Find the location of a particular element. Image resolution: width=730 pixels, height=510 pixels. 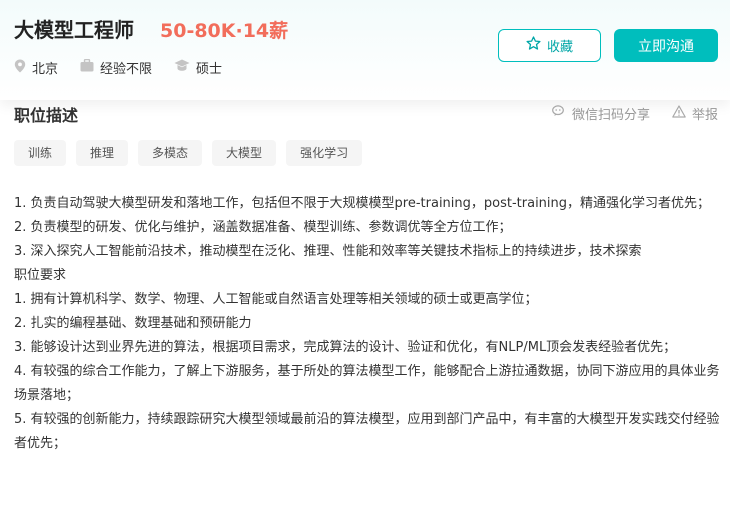

title-row: 大模型工程师 50-80K·14薪 is located at coordinates (151, 28).